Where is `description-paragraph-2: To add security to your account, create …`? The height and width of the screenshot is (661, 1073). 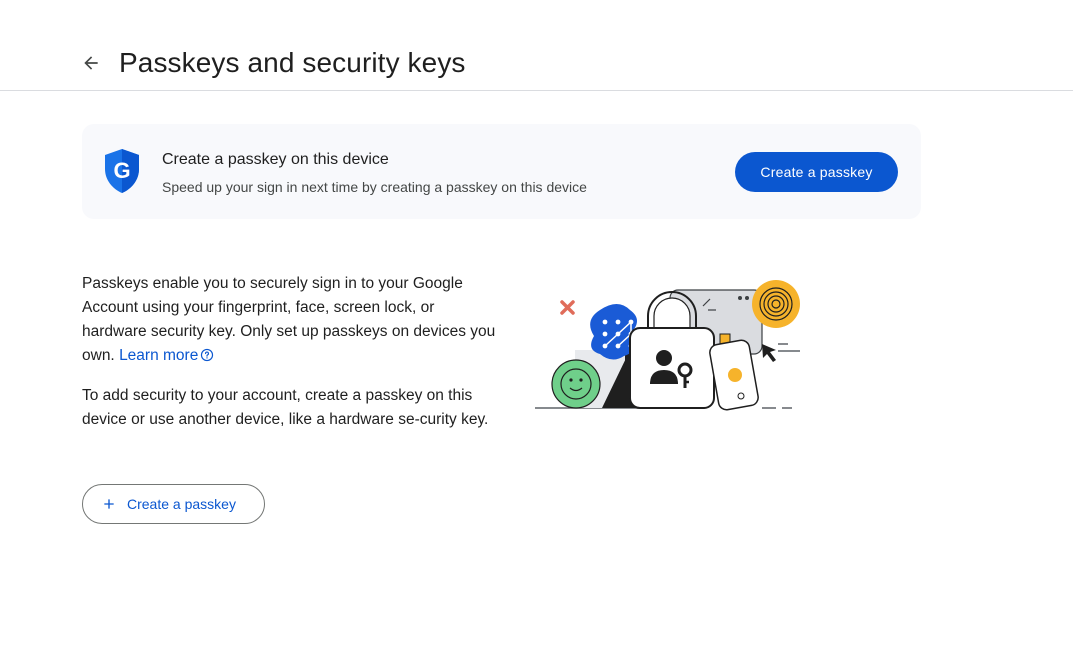 description-paragraph-2: To add security to your account, create … is located at coordinates (285, 407).